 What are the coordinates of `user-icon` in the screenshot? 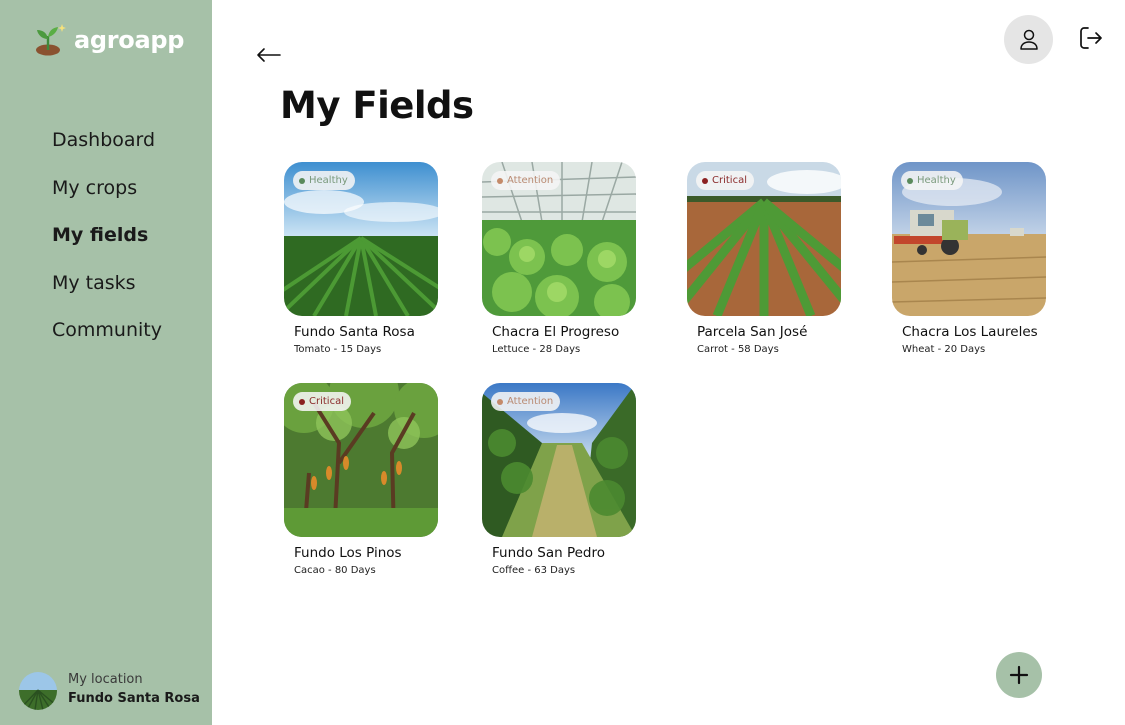 It's located at (1028, 39).